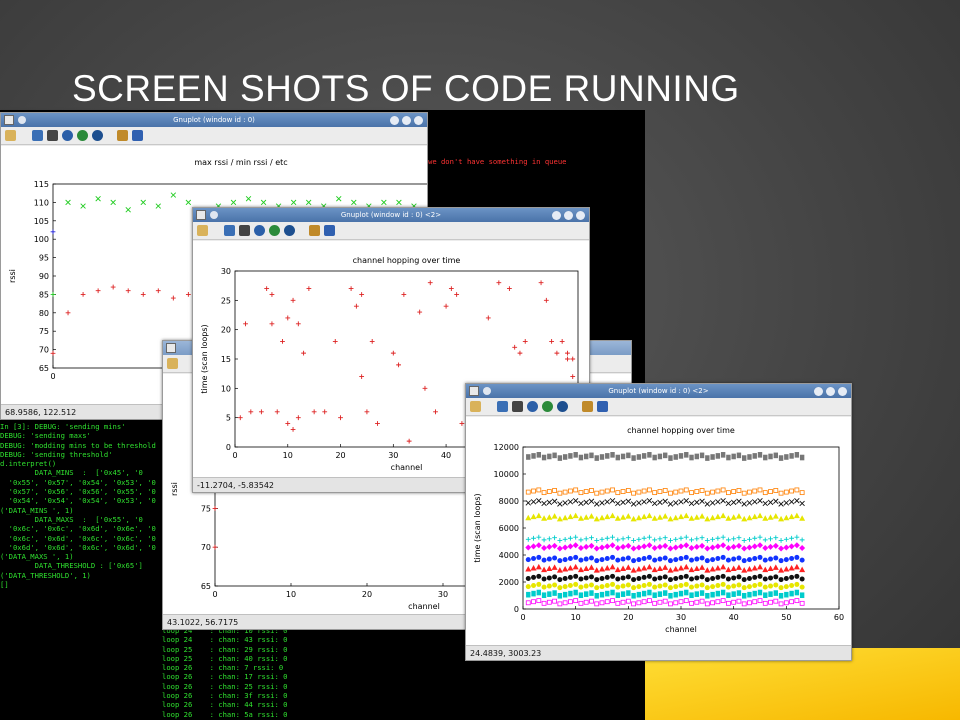 This screenshot has height=720, width=960. Describe the element at coordinates (225, 640) in the screenshot. I see `terminal-line: loop 24 : chan: 43 rssi: 0` at that location.